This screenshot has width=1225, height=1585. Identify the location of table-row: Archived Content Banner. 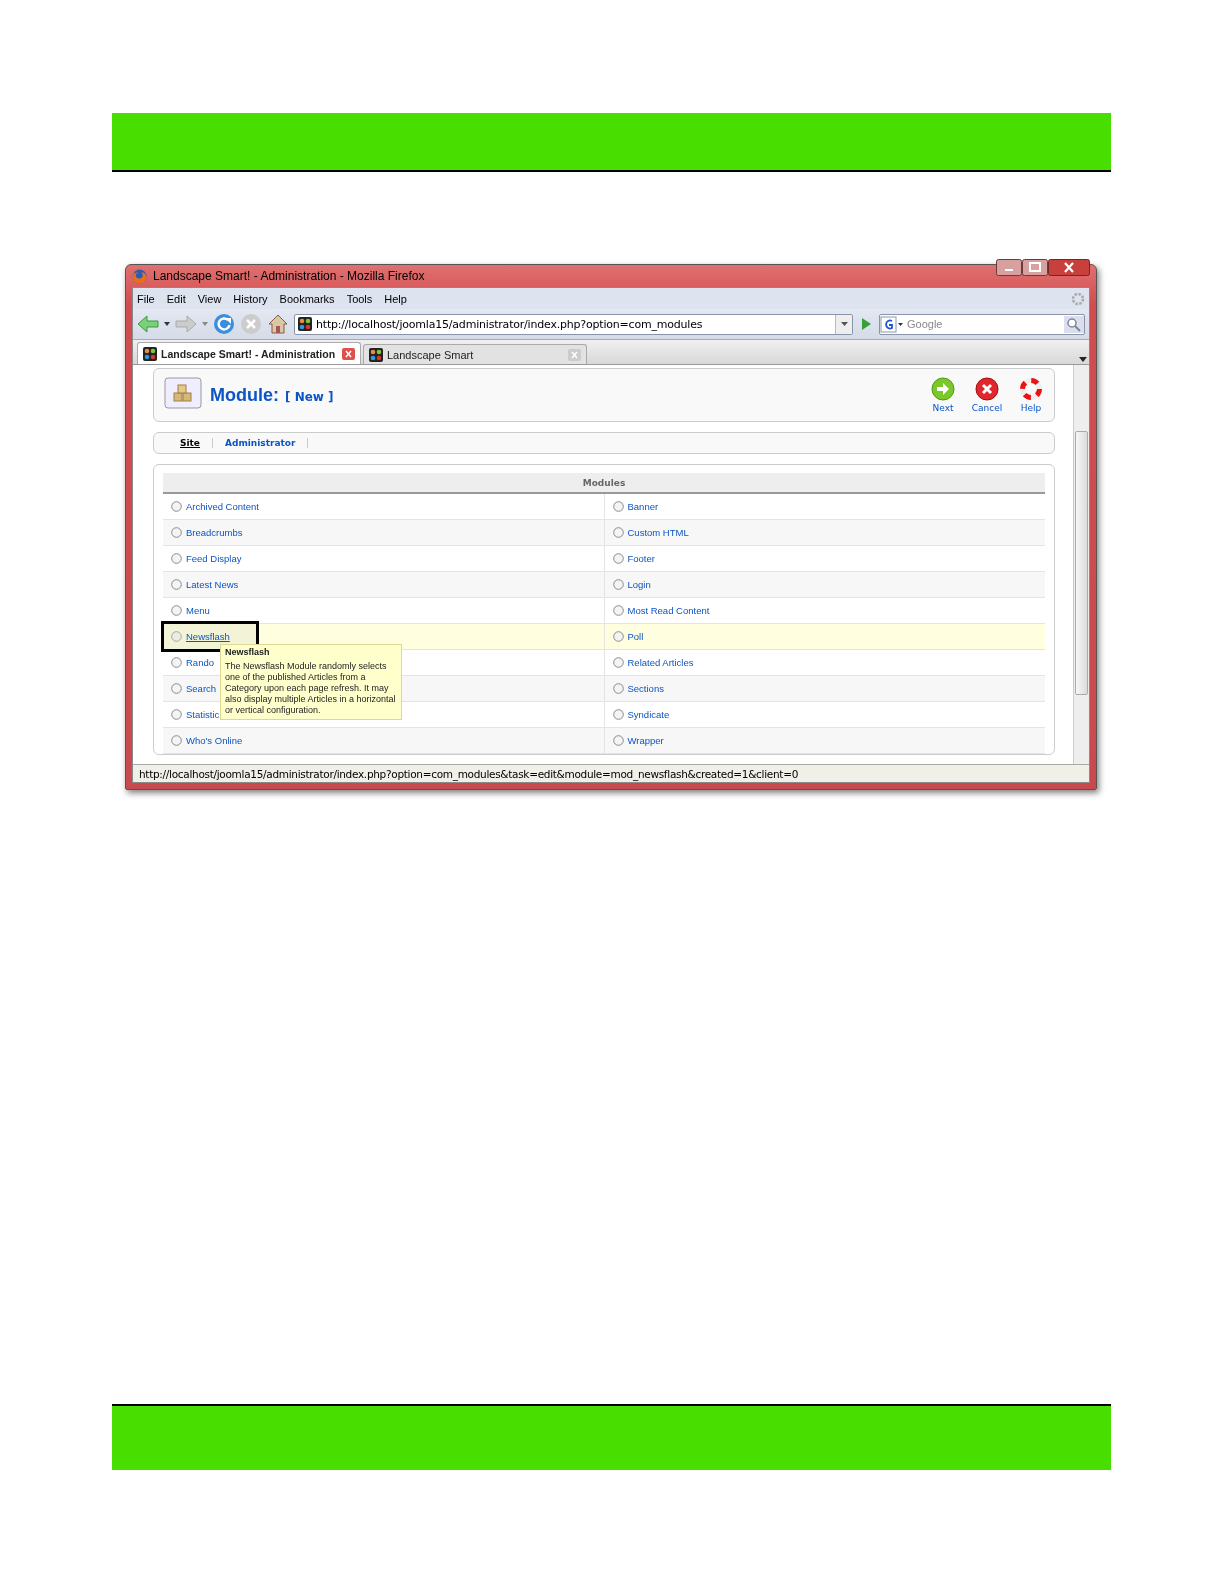
(604, 507).